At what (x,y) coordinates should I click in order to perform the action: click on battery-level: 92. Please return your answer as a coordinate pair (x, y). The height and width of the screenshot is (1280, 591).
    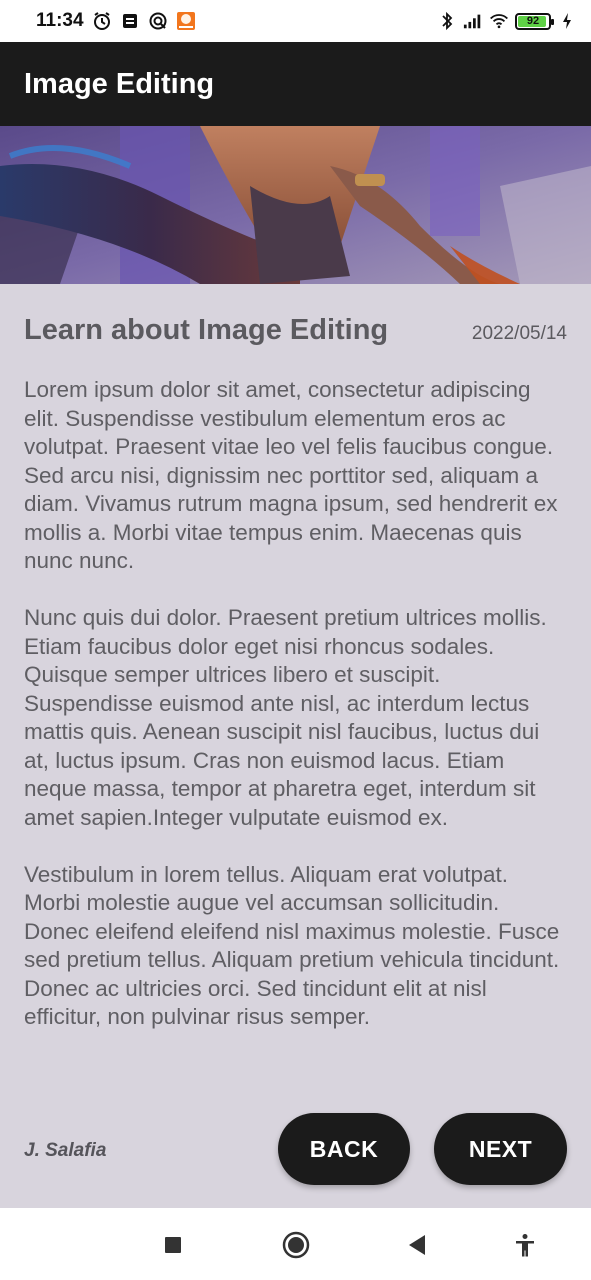
    Looking at the image, I should click on (533, 21).